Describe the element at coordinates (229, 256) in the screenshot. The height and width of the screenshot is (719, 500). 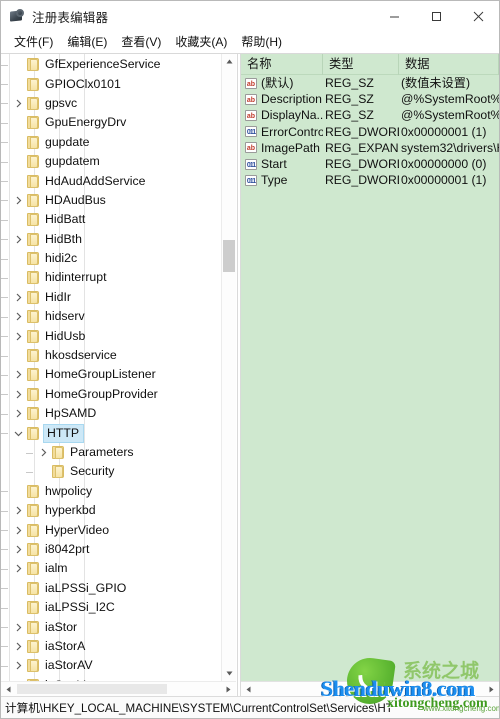
I see `tree-scroll-thumb` at that location.